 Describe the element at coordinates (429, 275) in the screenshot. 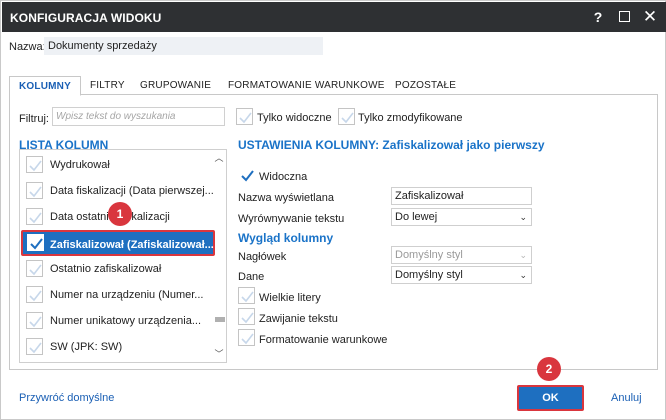

I see `data-style-value: Domyślny styl` at that location.